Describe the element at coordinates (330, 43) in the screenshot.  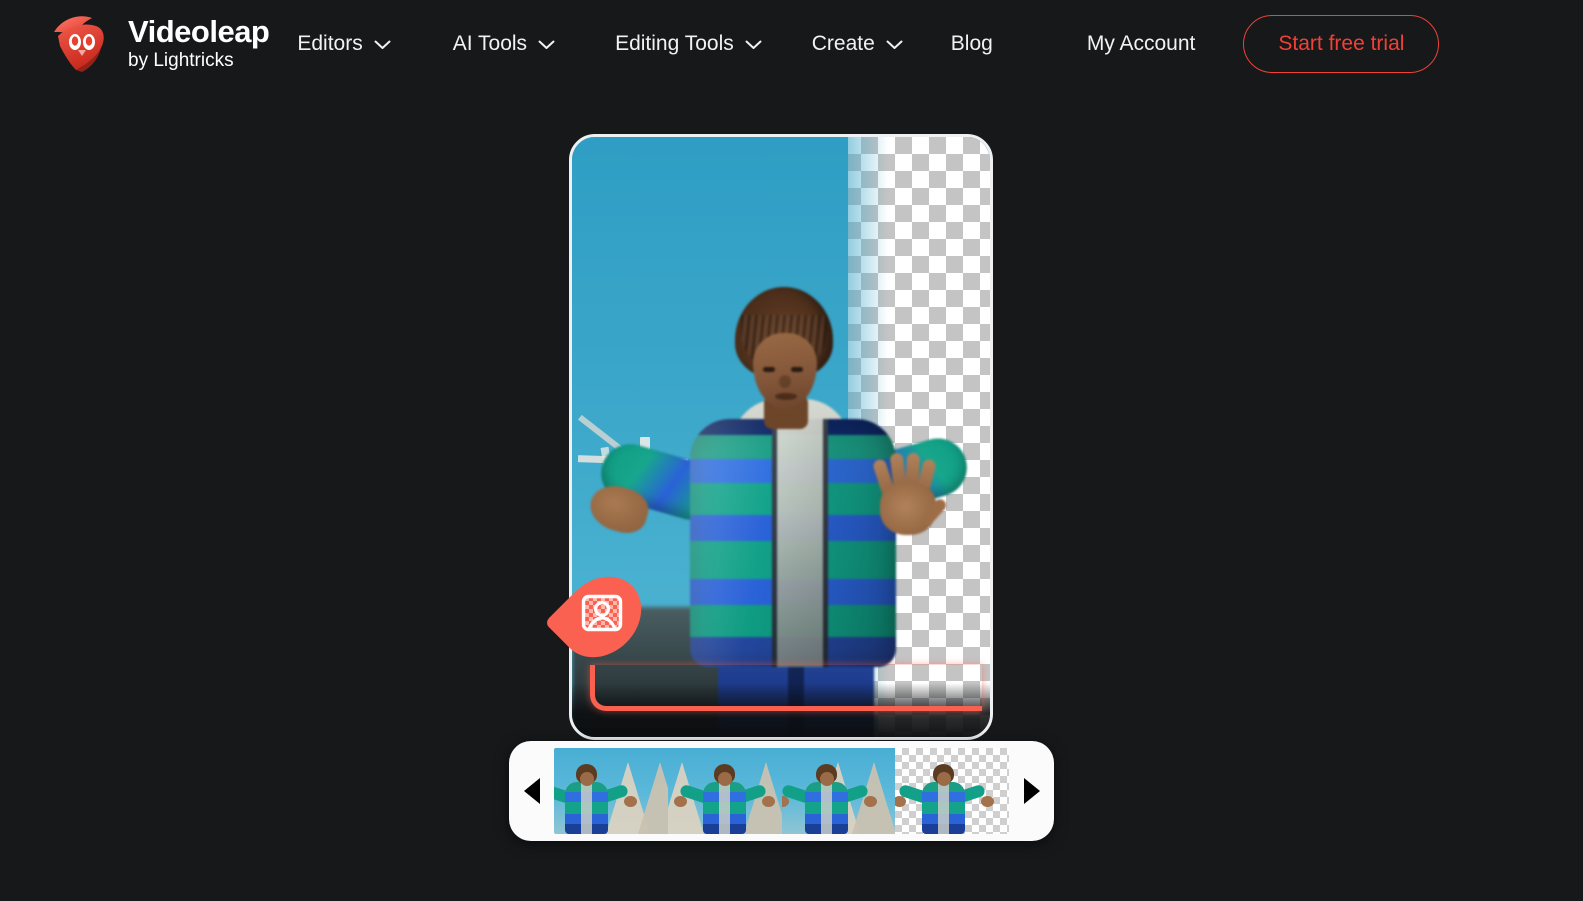
I see `nav-label: Editors` at that location.